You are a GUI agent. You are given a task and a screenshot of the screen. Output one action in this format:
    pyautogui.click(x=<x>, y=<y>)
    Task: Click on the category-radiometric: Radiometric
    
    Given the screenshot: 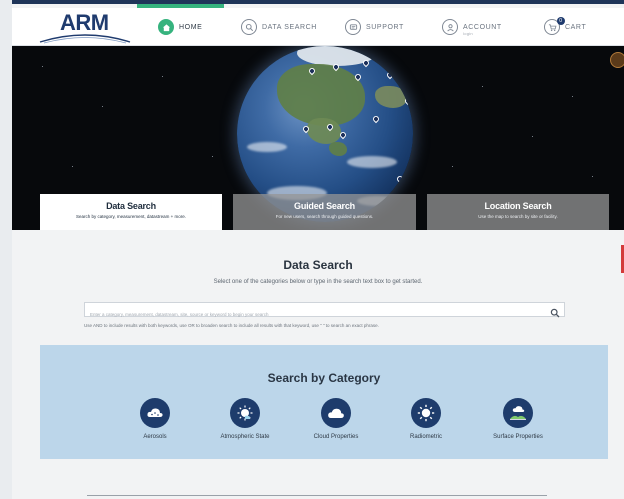 What is the action you would take?
    pyautogui.click(x=426, y=419)
    